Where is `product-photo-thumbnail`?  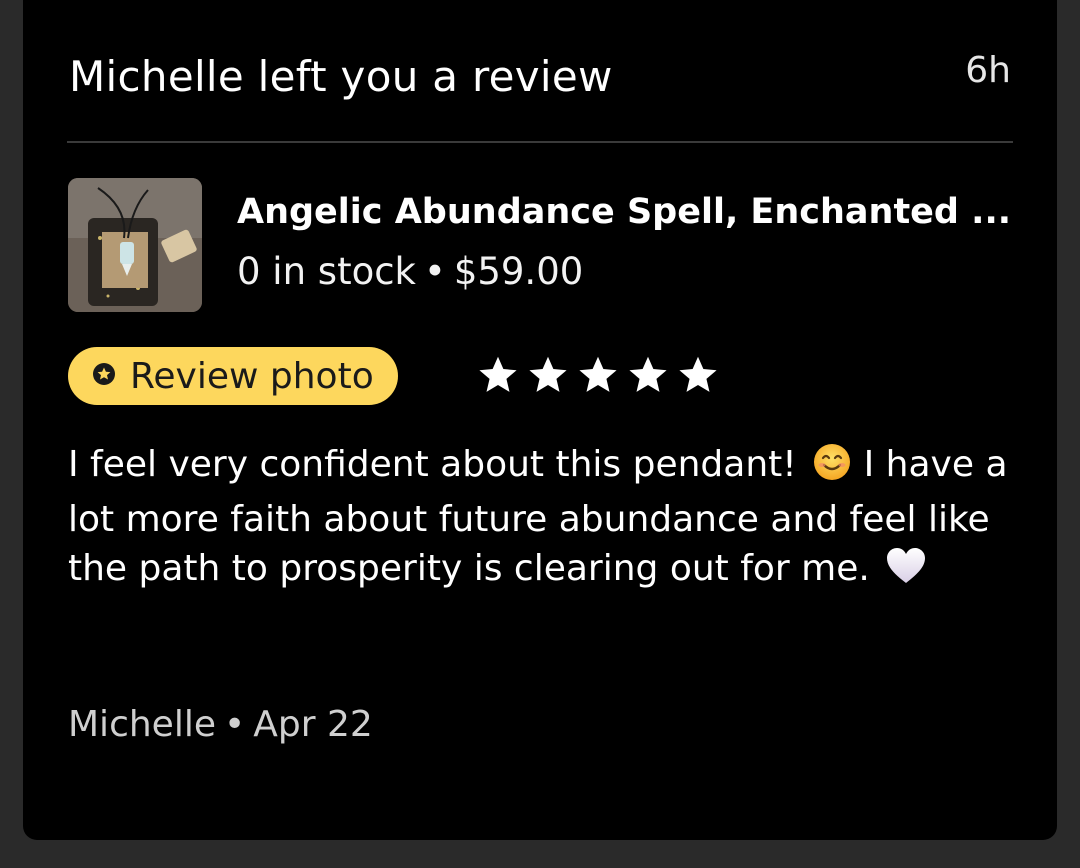
product-photo-thumbnail is located at coordinates (135, 245).